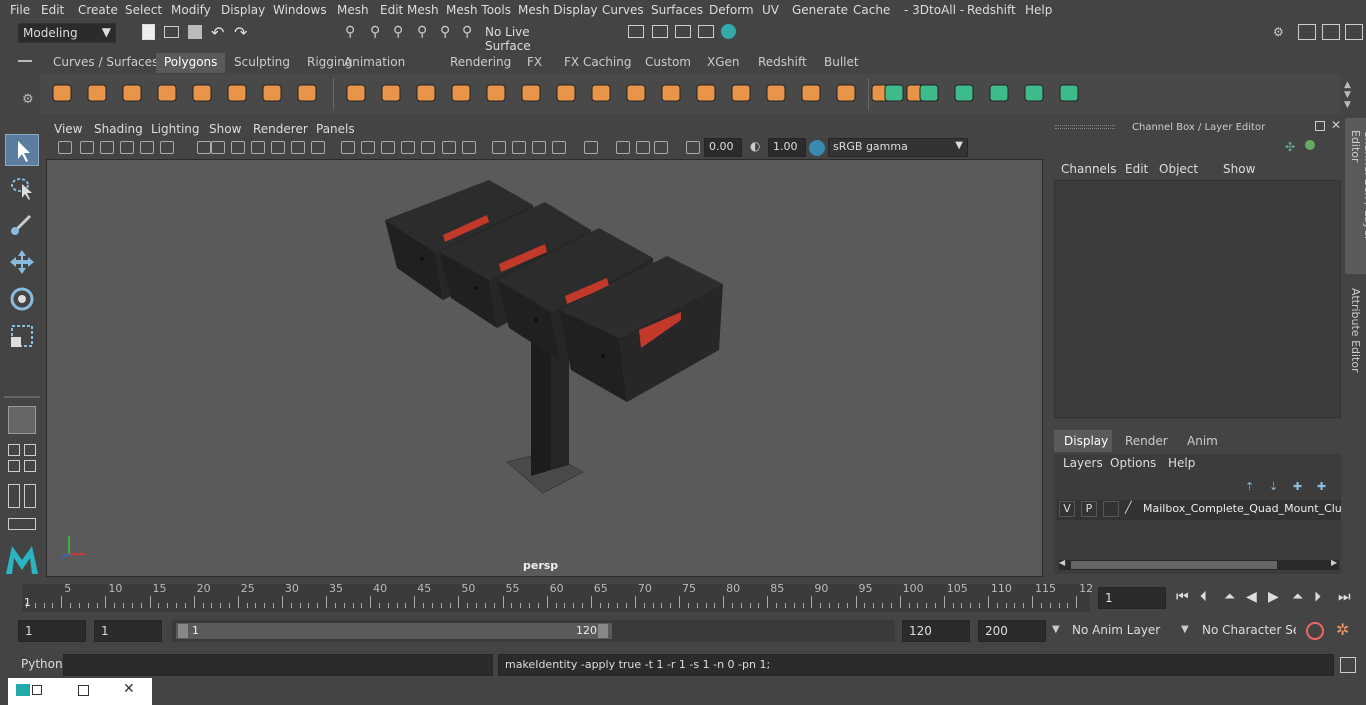  What do you see at coordinates (425, 32) in the screenshot?
I see `snap-grid-icon: ⚲` at bounding box center [425, 32].